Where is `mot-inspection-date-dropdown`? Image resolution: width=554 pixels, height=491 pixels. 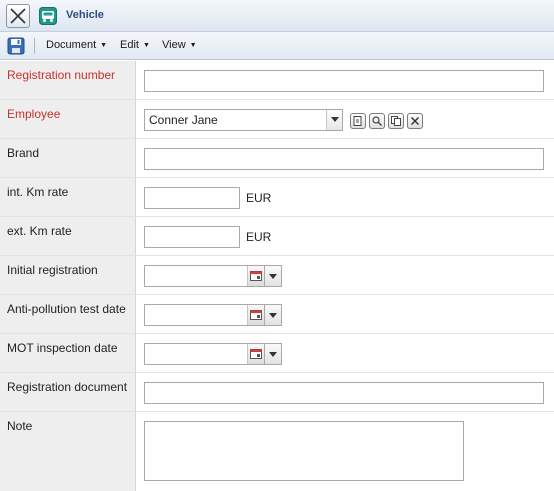 mot-inspection-date-dropdown is located at coordinates (273, 354).